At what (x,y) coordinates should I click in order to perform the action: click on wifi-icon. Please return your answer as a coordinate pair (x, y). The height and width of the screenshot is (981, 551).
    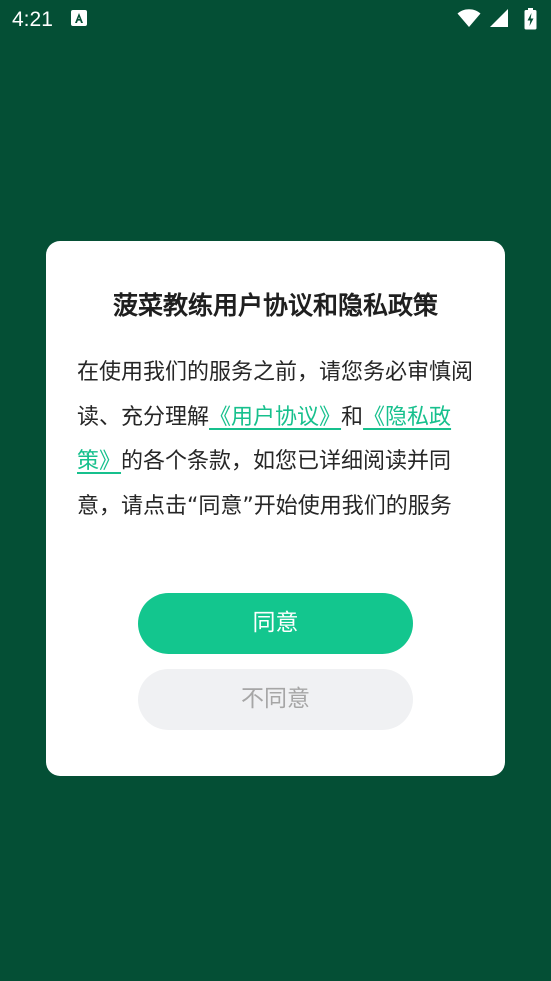
    Looking at the image, I should click on (469, 20).